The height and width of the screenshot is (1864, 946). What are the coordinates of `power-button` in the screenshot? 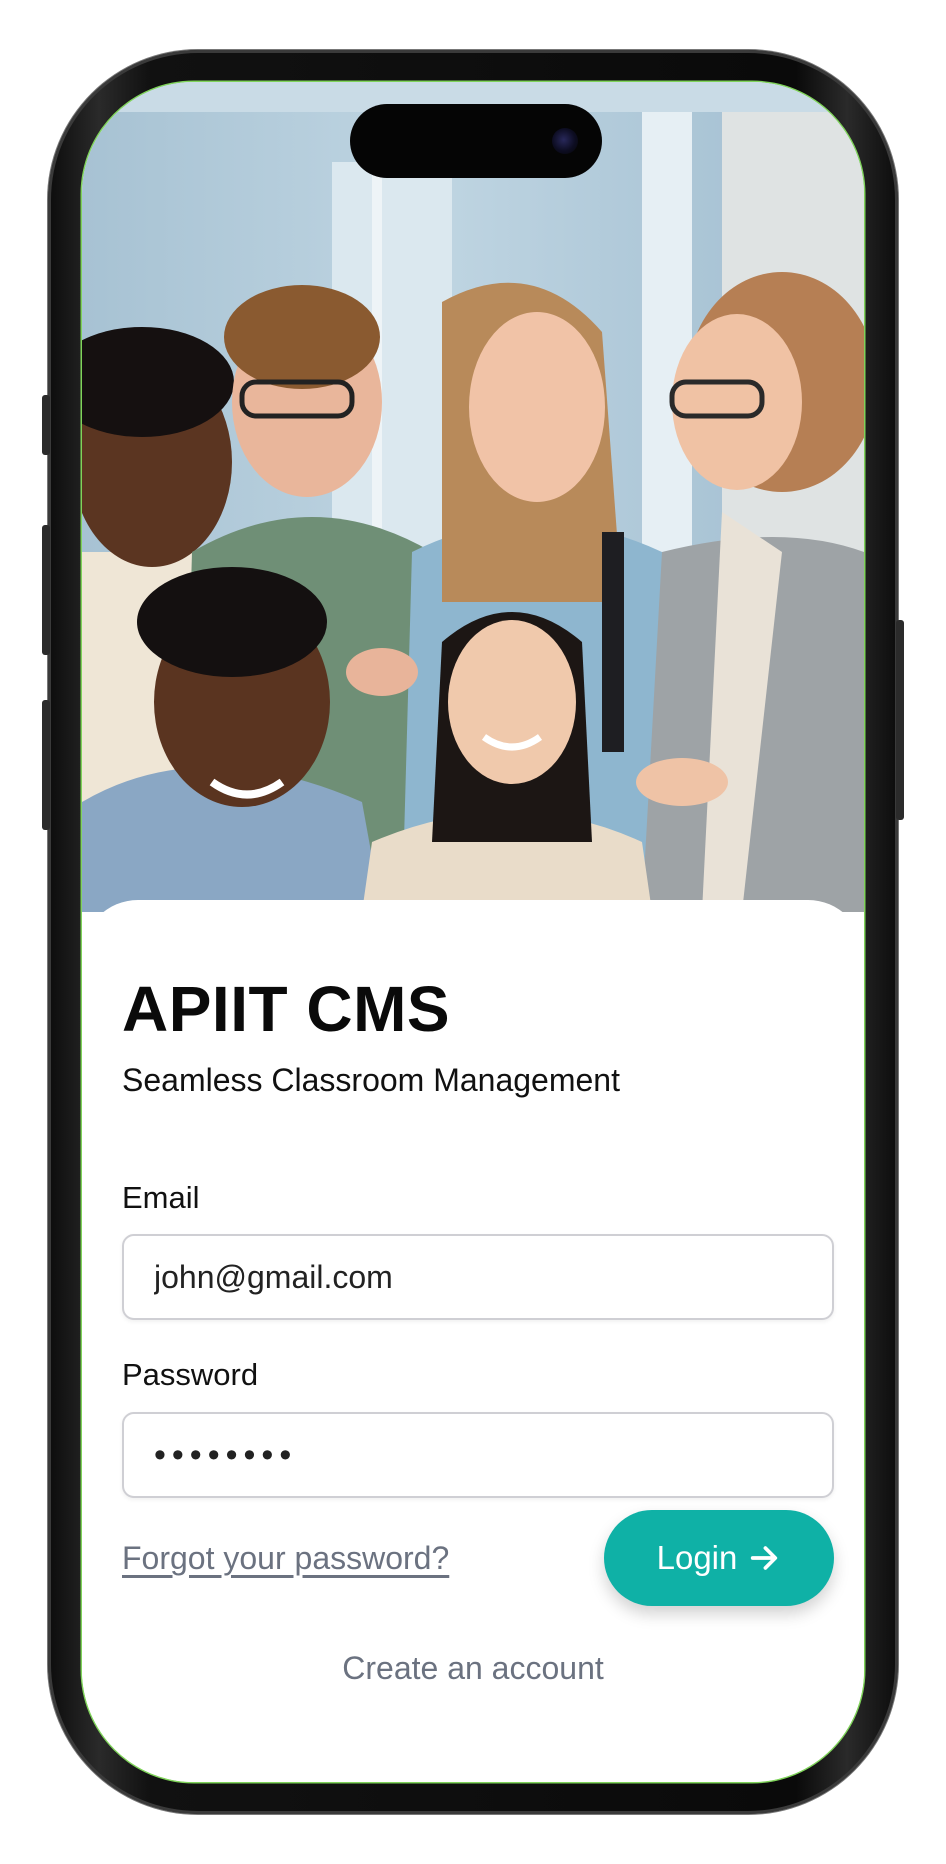 It's located at (900, 720).